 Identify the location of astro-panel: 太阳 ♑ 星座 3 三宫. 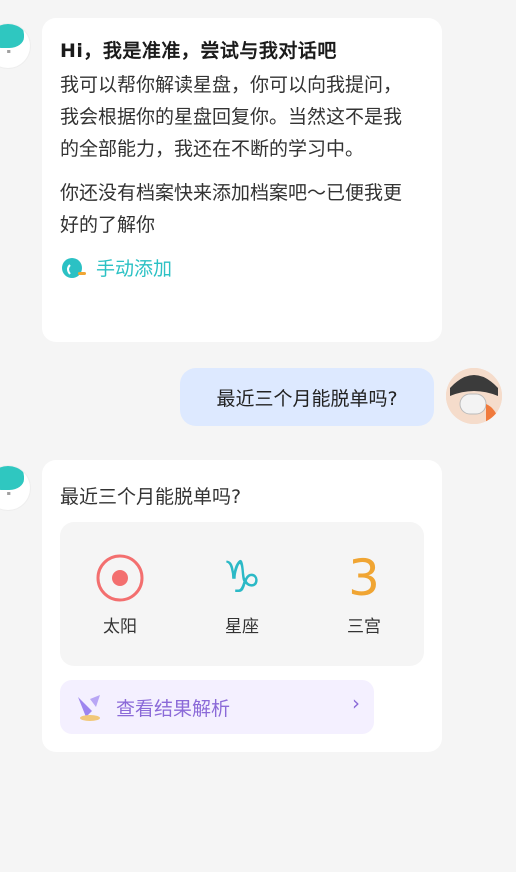
(242, 594).